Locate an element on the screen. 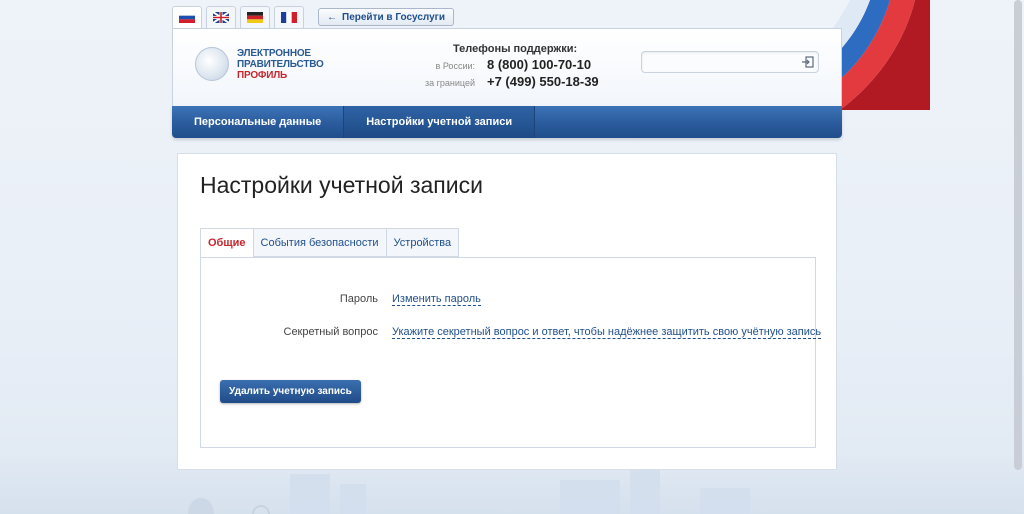 This screenshot has width=1024, height=514. lang-ru is located at coordinates (187, 17).